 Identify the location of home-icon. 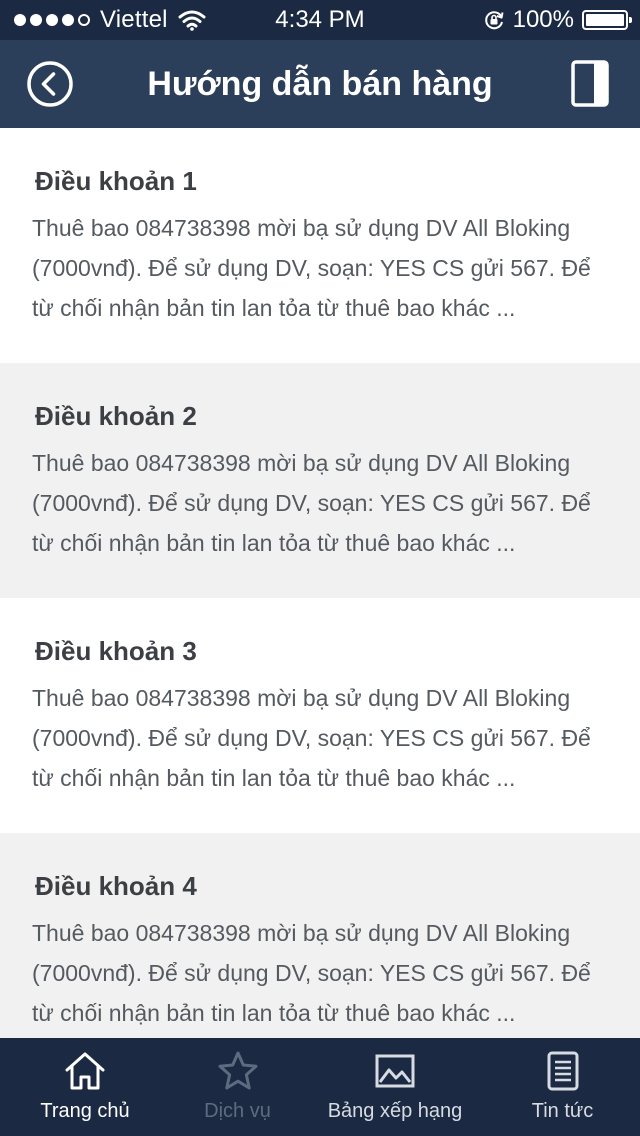
(85, 1071).